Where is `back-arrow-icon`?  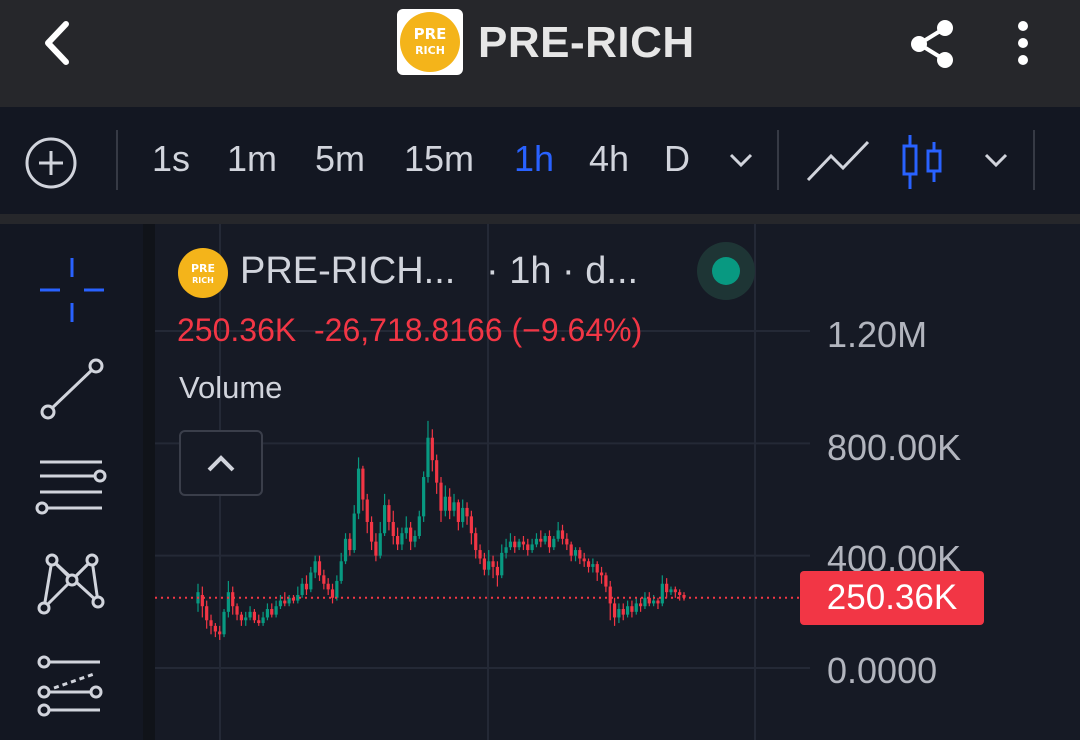
back-arrow-icon is located at coordinates (59, 43).